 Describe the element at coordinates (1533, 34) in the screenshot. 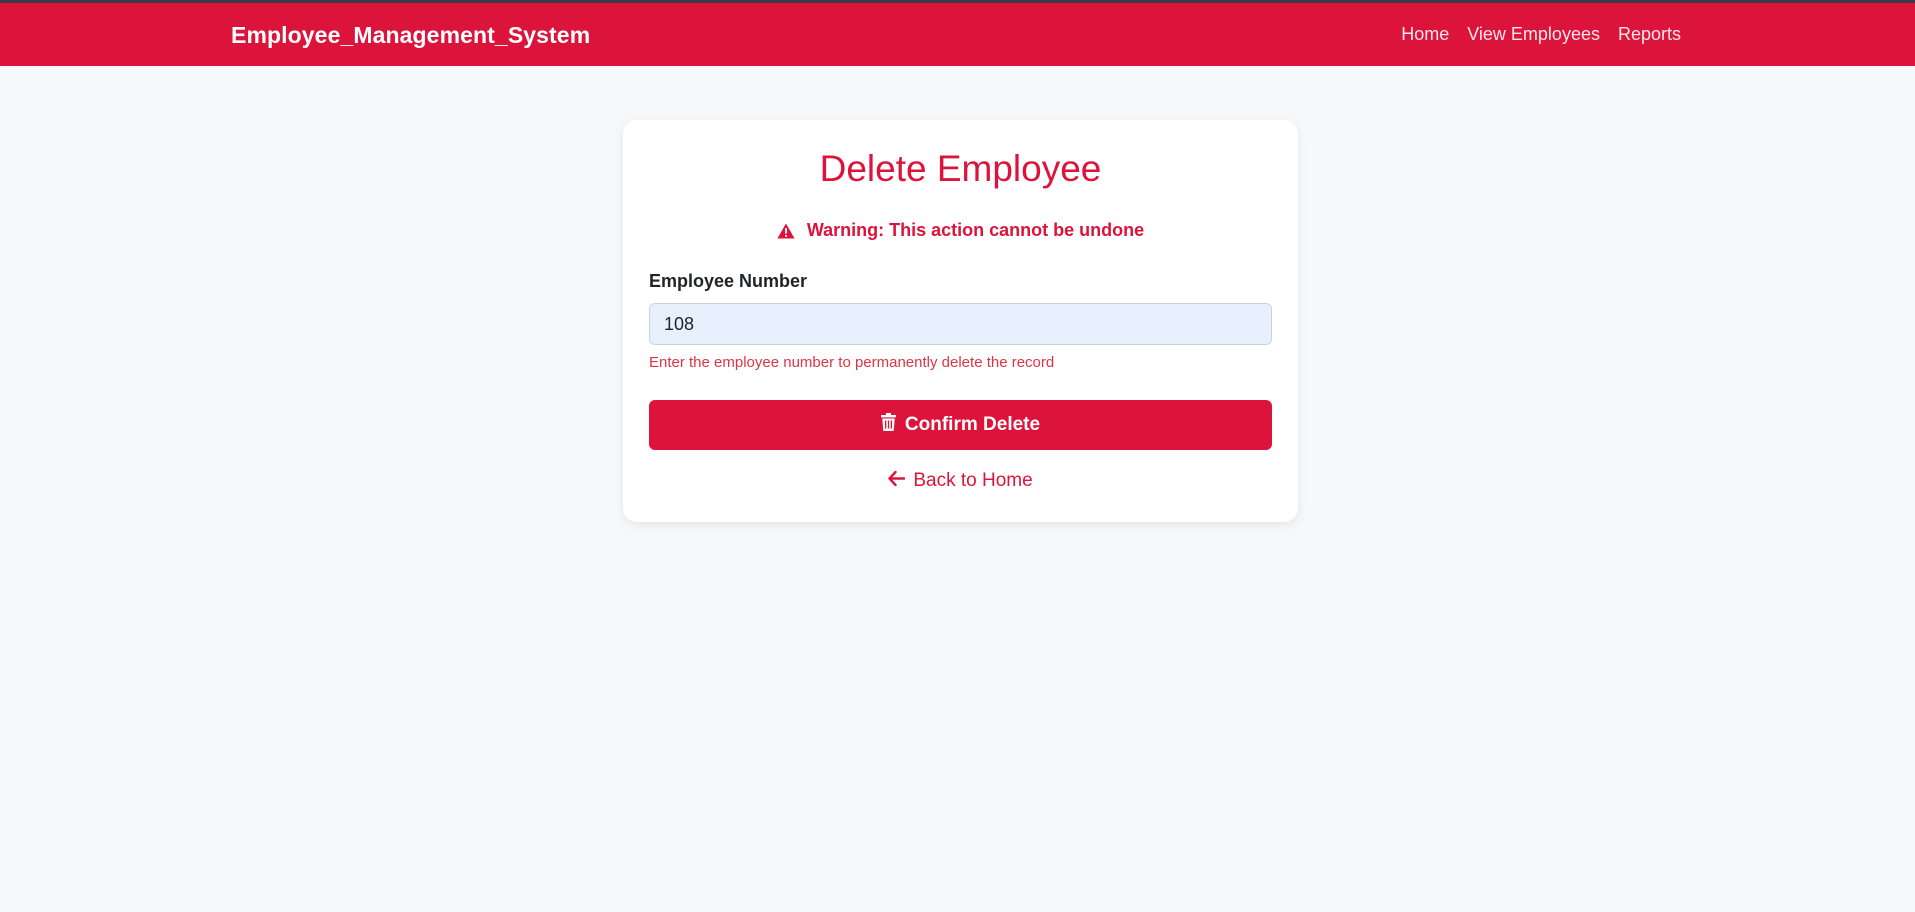

I see `nav-link-view-employees: View Employees` at that location.